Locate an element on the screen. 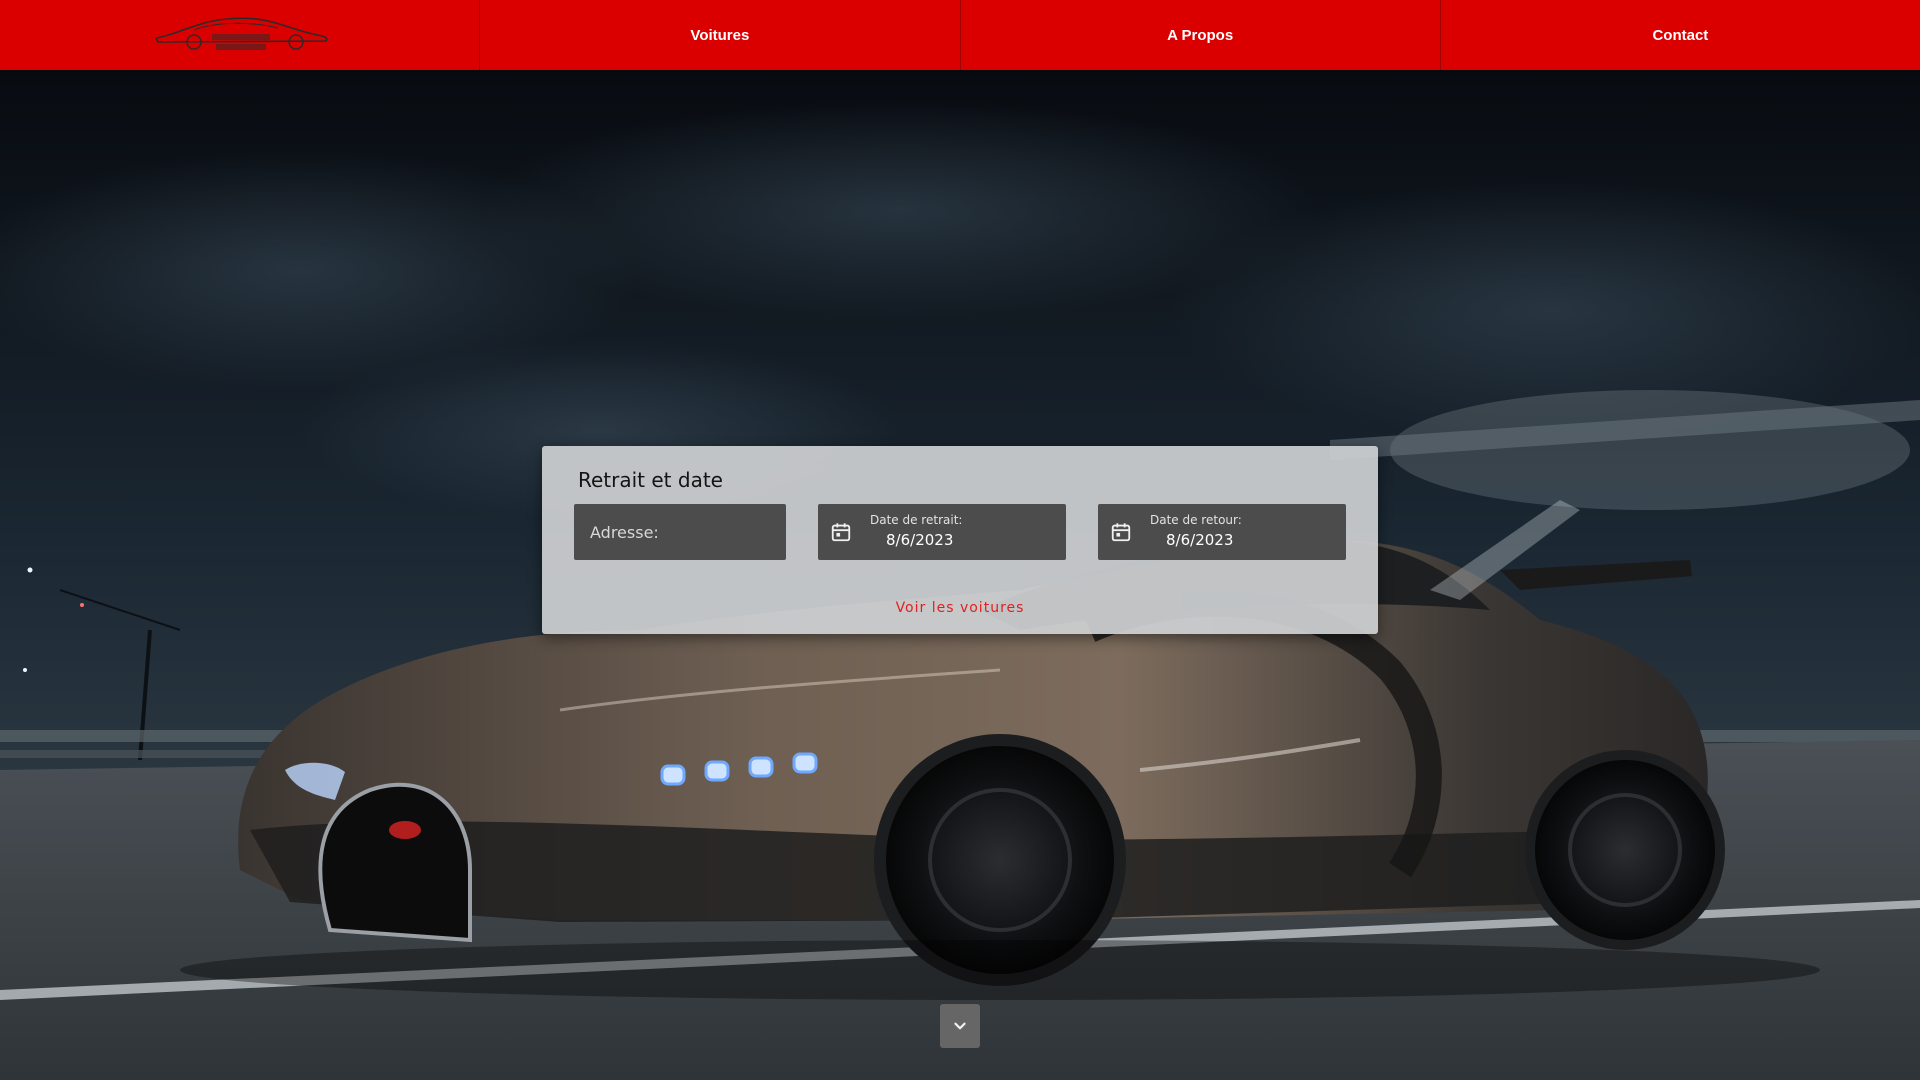 The height and width of the screenshot is (1080, 1920). return-date-field: Date de retour: 8/6/2023 is located at coordinates (1222, 532).